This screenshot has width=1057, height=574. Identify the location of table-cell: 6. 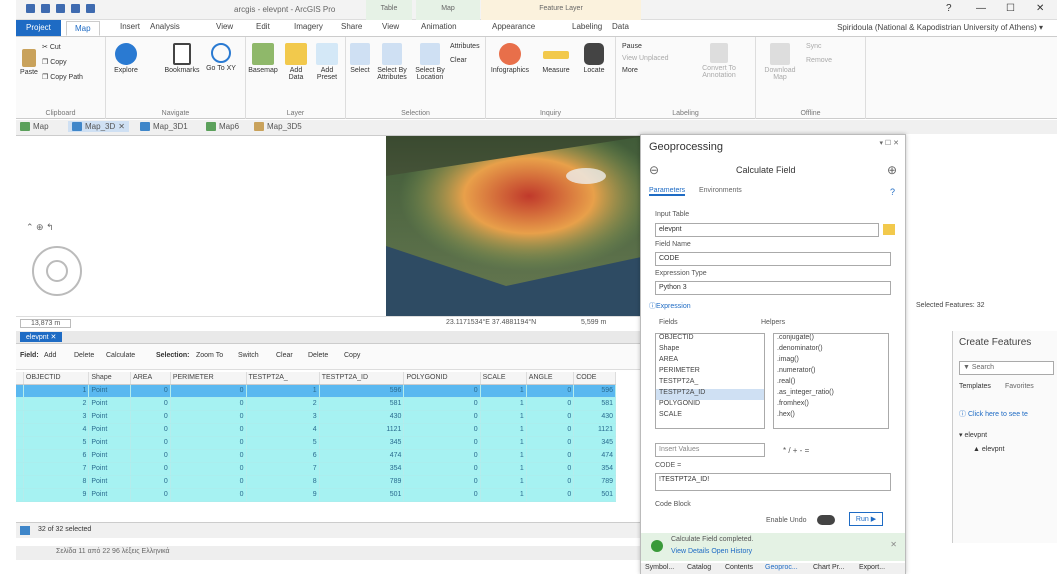
(283, 456).